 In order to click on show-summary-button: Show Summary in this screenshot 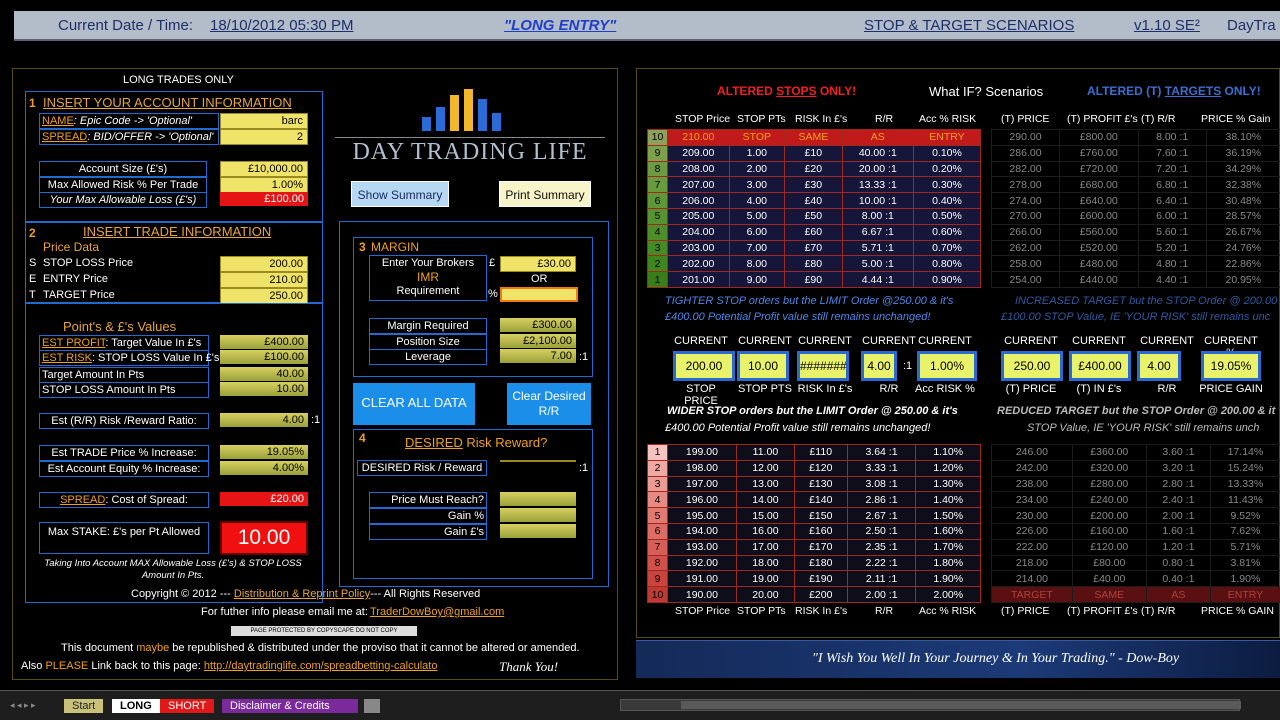, I will do `click(400, 194)`.